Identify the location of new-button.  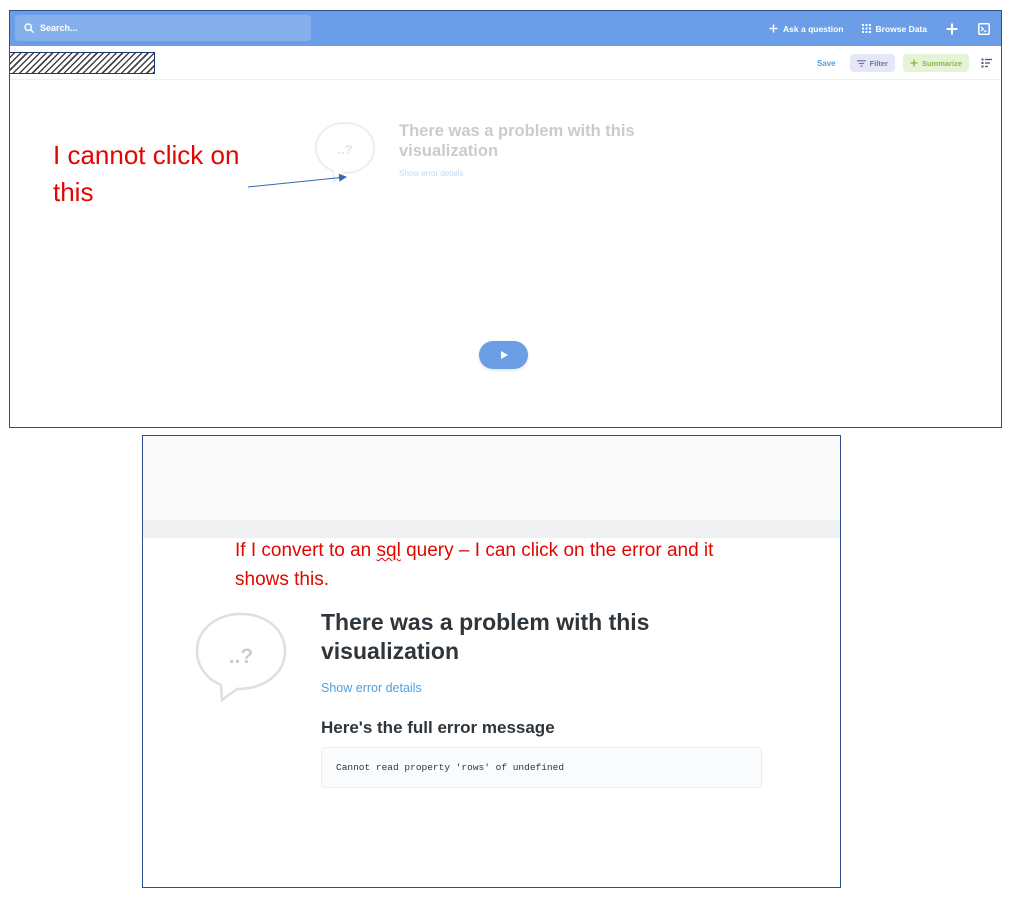
(952, 29).